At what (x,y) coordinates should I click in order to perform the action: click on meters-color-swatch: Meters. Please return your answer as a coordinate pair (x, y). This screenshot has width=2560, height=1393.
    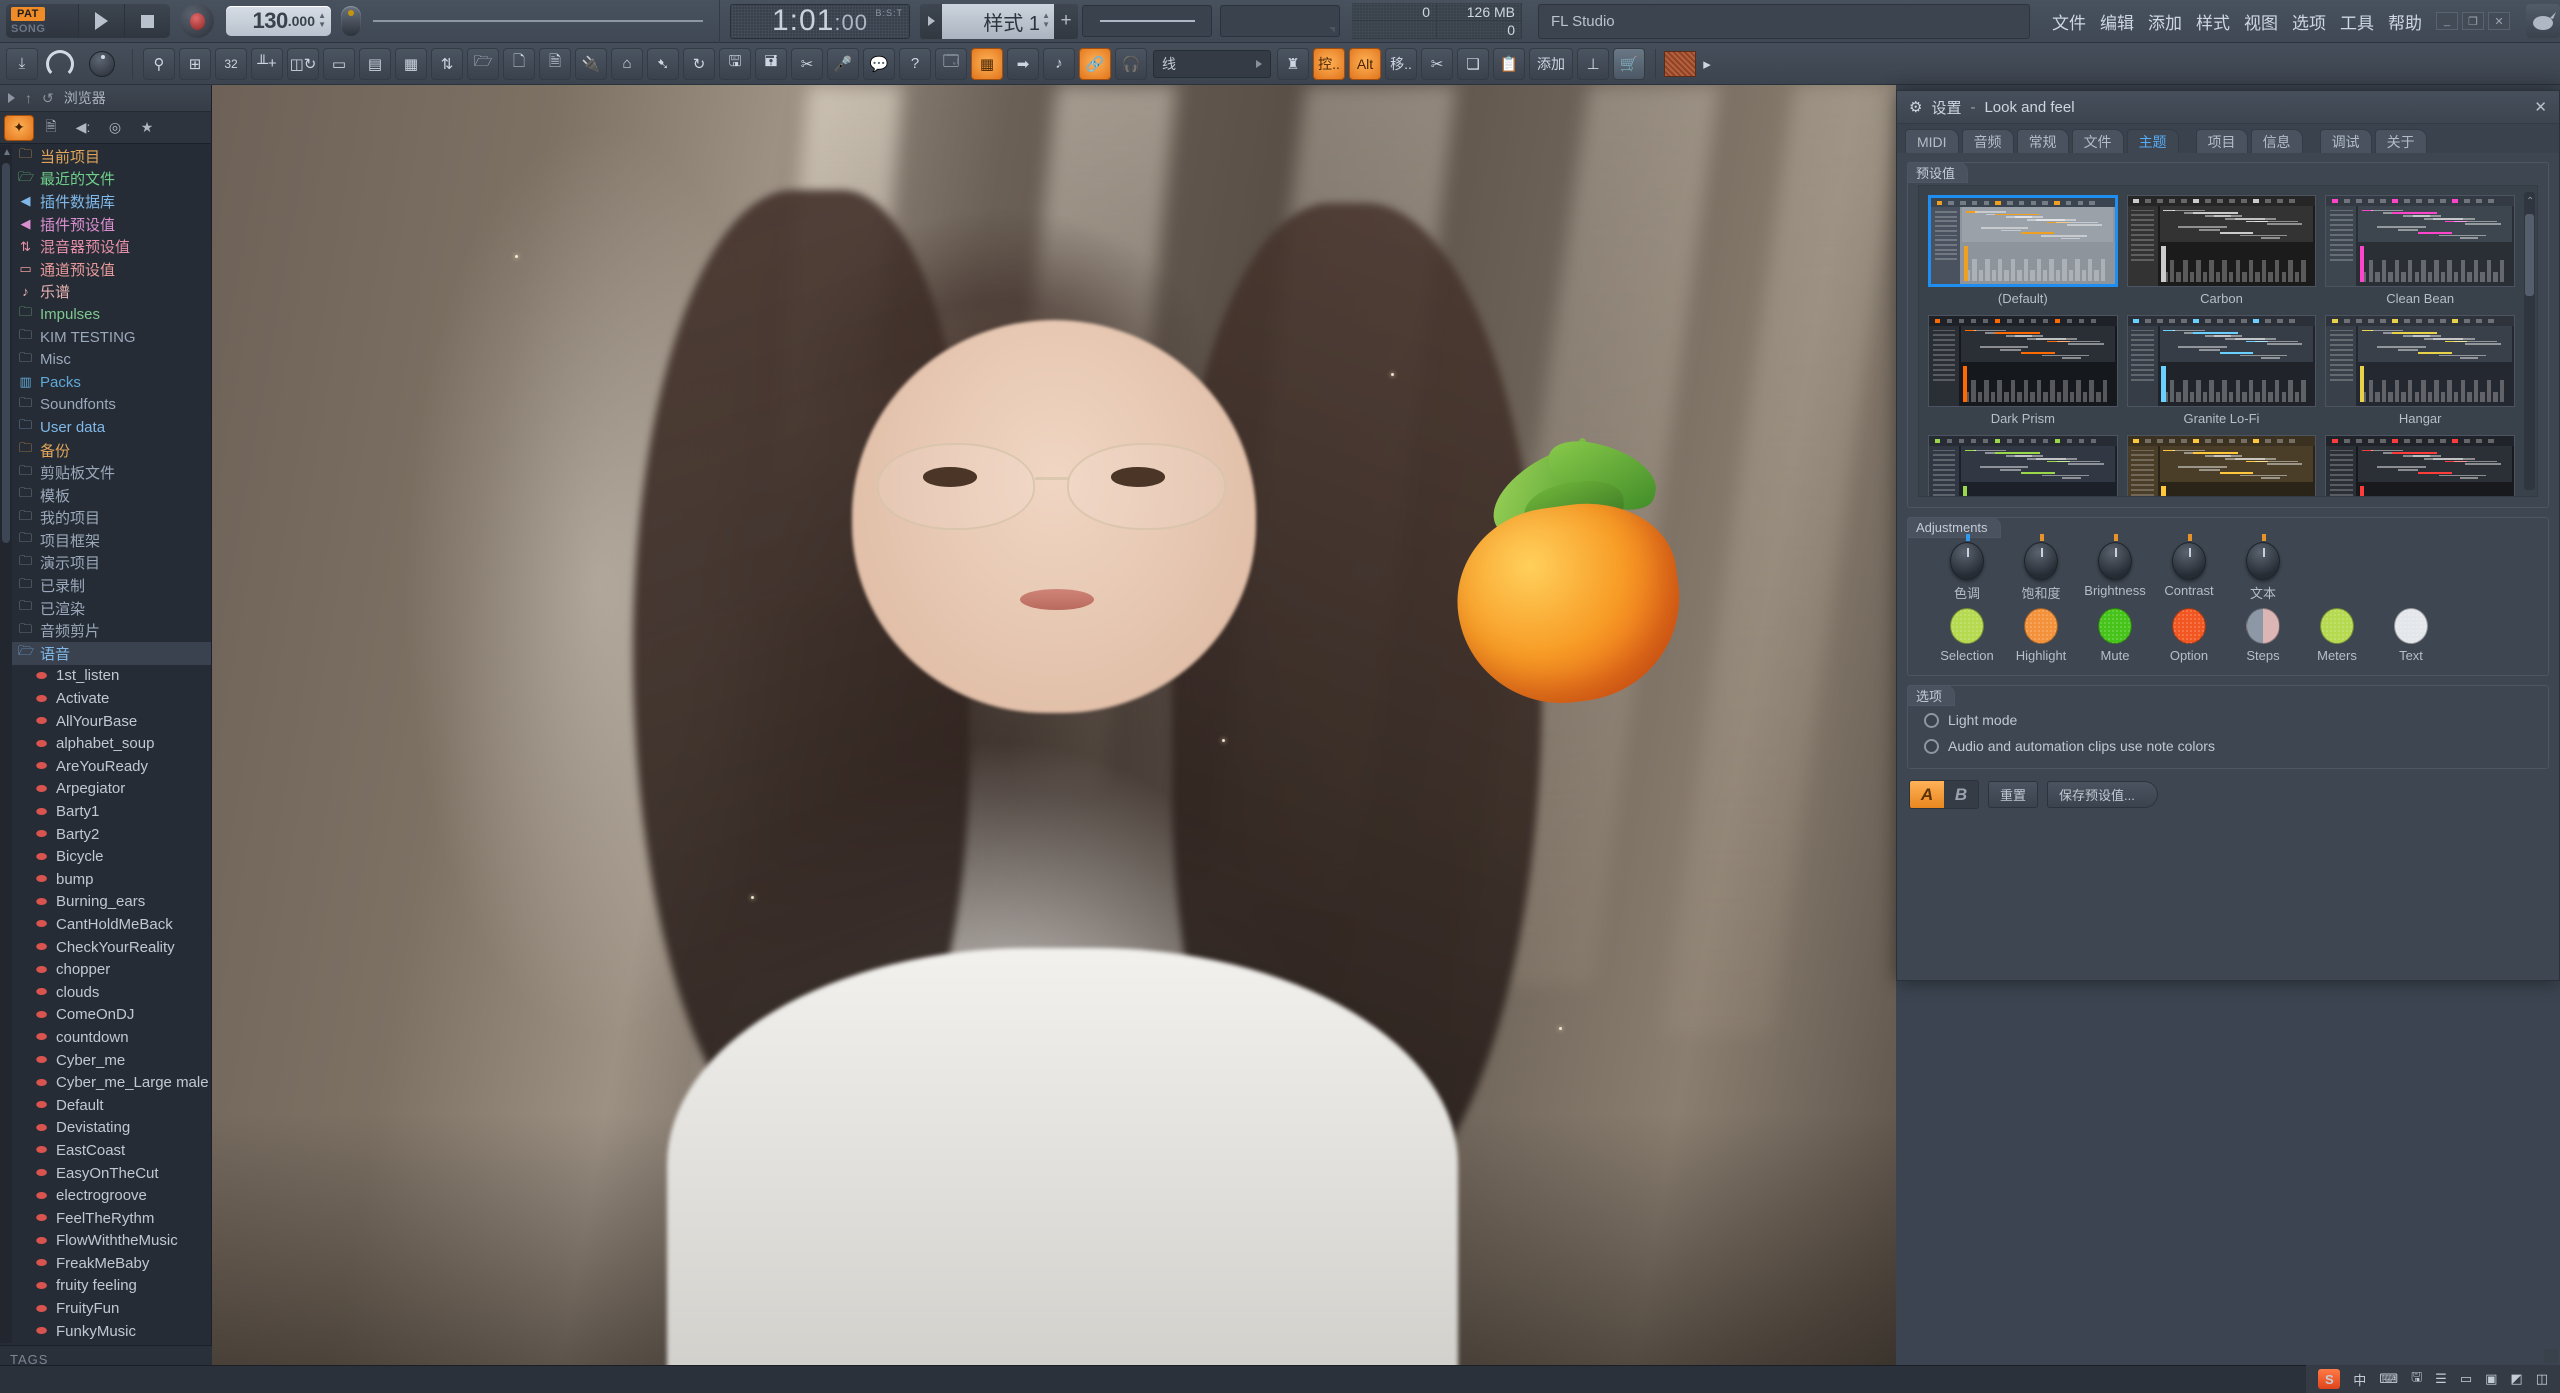
    Looking at the image, I should click on (2337, 635).